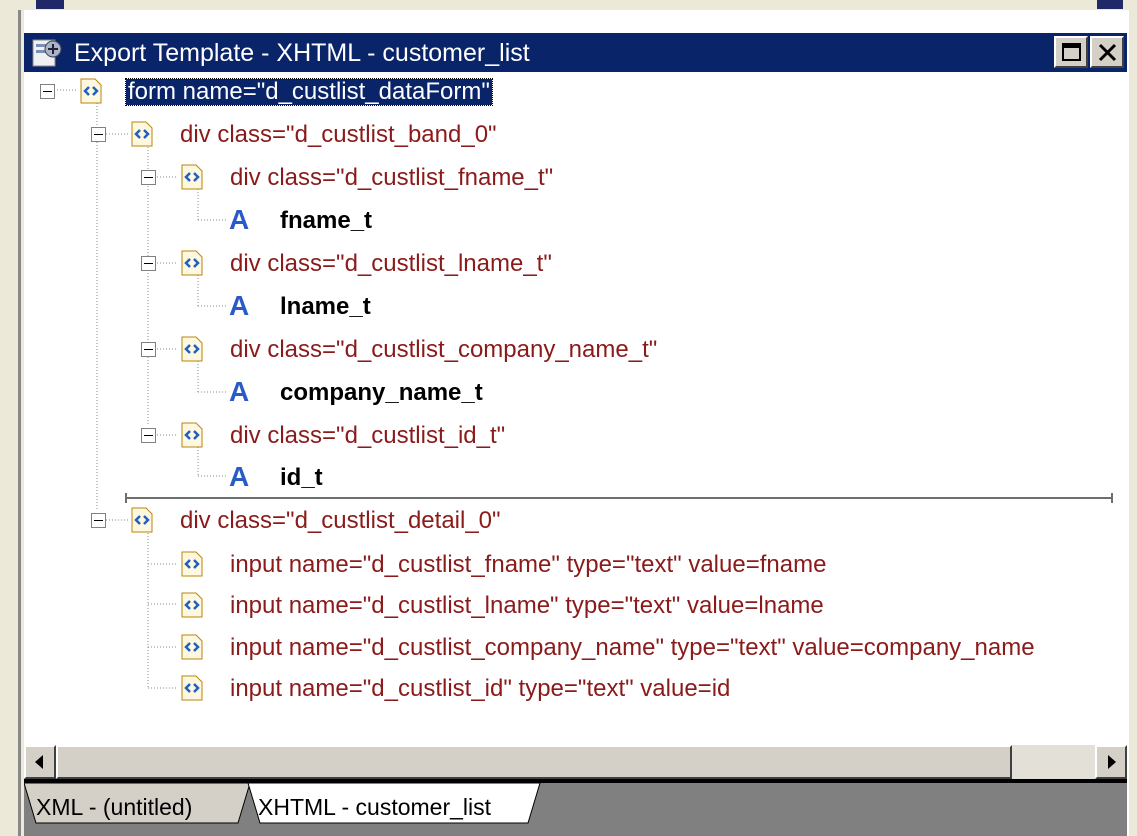 This screenshot has height=836, width=1137. I want to click on detail-node-label: div class="d_custlist_detail_0", so click(340, 521).